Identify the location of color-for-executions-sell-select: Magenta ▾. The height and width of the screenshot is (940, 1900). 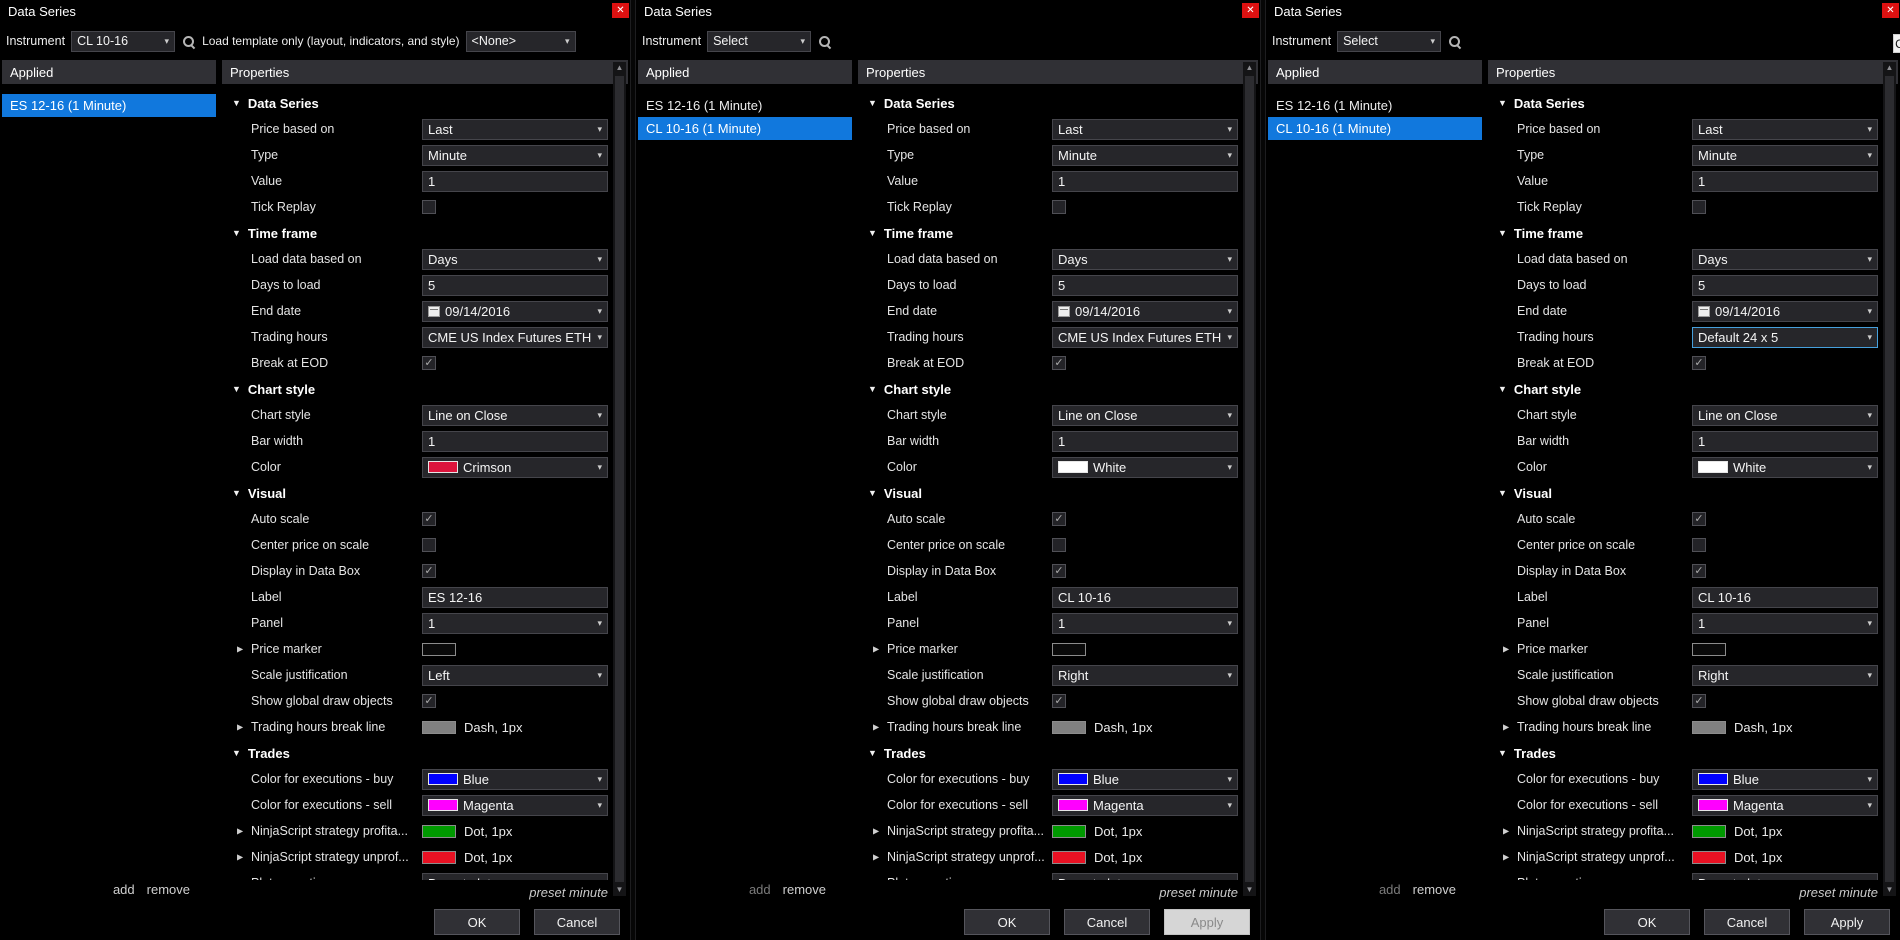
(515, 805).